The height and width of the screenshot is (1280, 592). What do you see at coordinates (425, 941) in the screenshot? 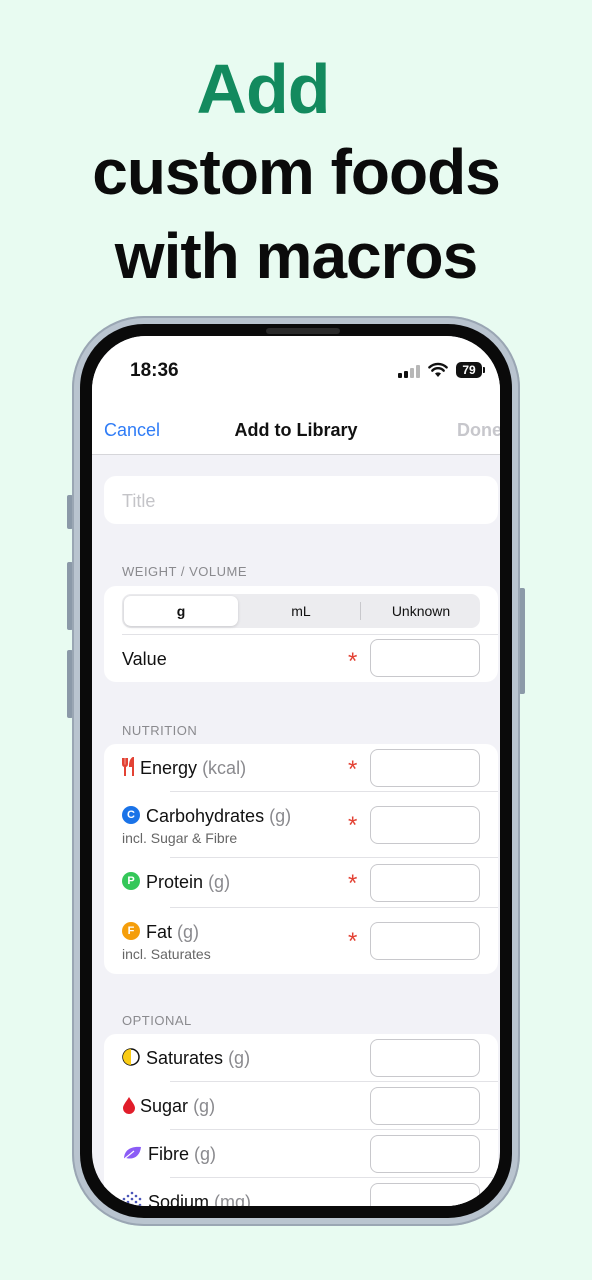
I see `fat-input` at bounding box center [425, 941].